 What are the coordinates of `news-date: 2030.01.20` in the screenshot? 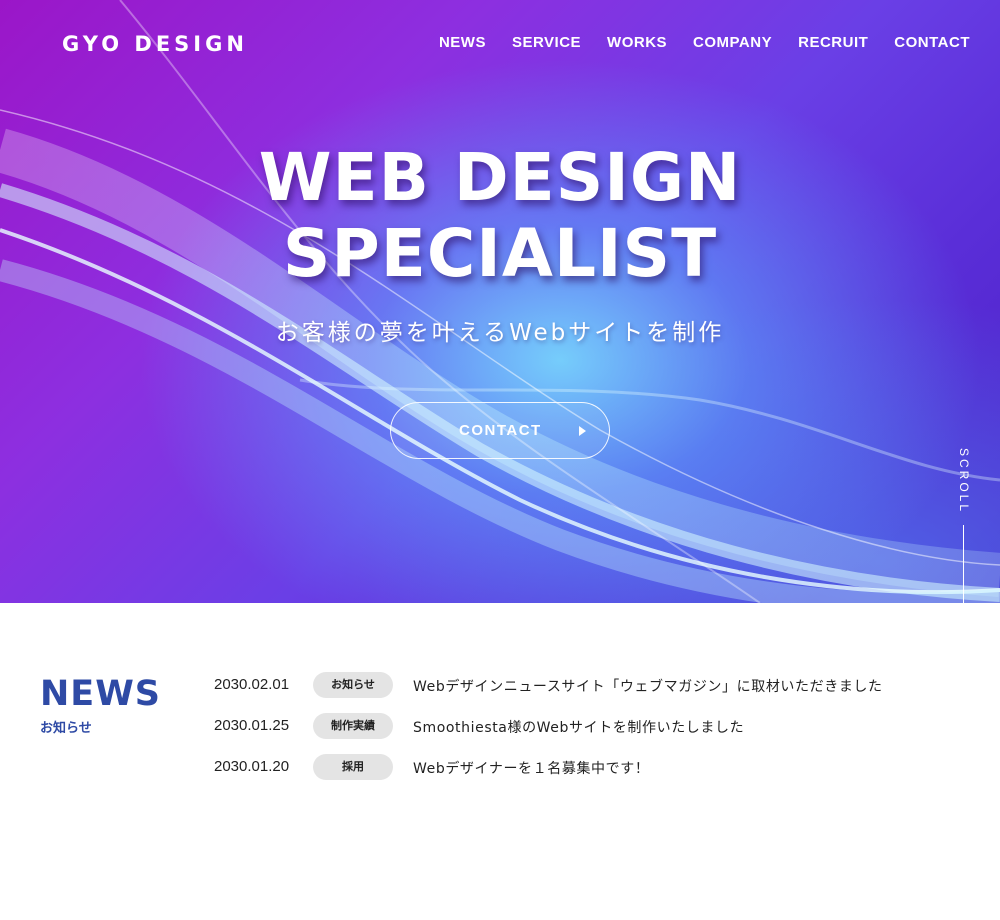 It's located at (252, 766).